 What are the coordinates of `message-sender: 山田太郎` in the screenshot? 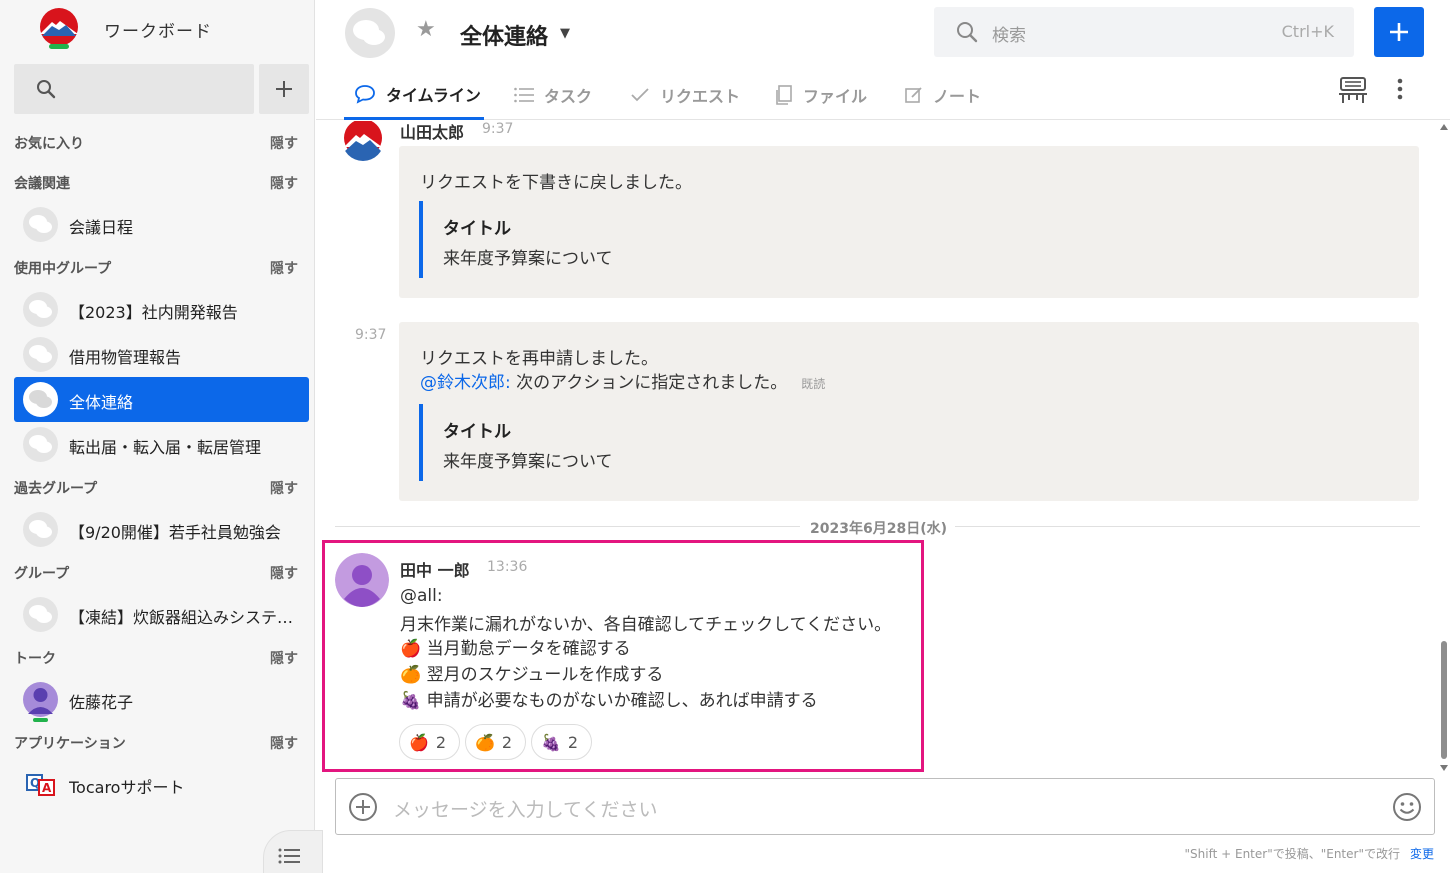 It's located at (432, 132).